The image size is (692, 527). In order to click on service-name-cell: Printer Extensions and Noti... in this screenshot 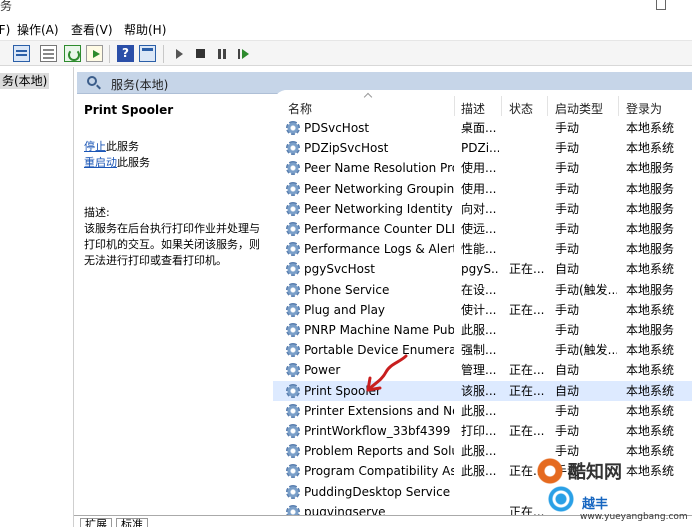, I will do `click(379, 410)`.